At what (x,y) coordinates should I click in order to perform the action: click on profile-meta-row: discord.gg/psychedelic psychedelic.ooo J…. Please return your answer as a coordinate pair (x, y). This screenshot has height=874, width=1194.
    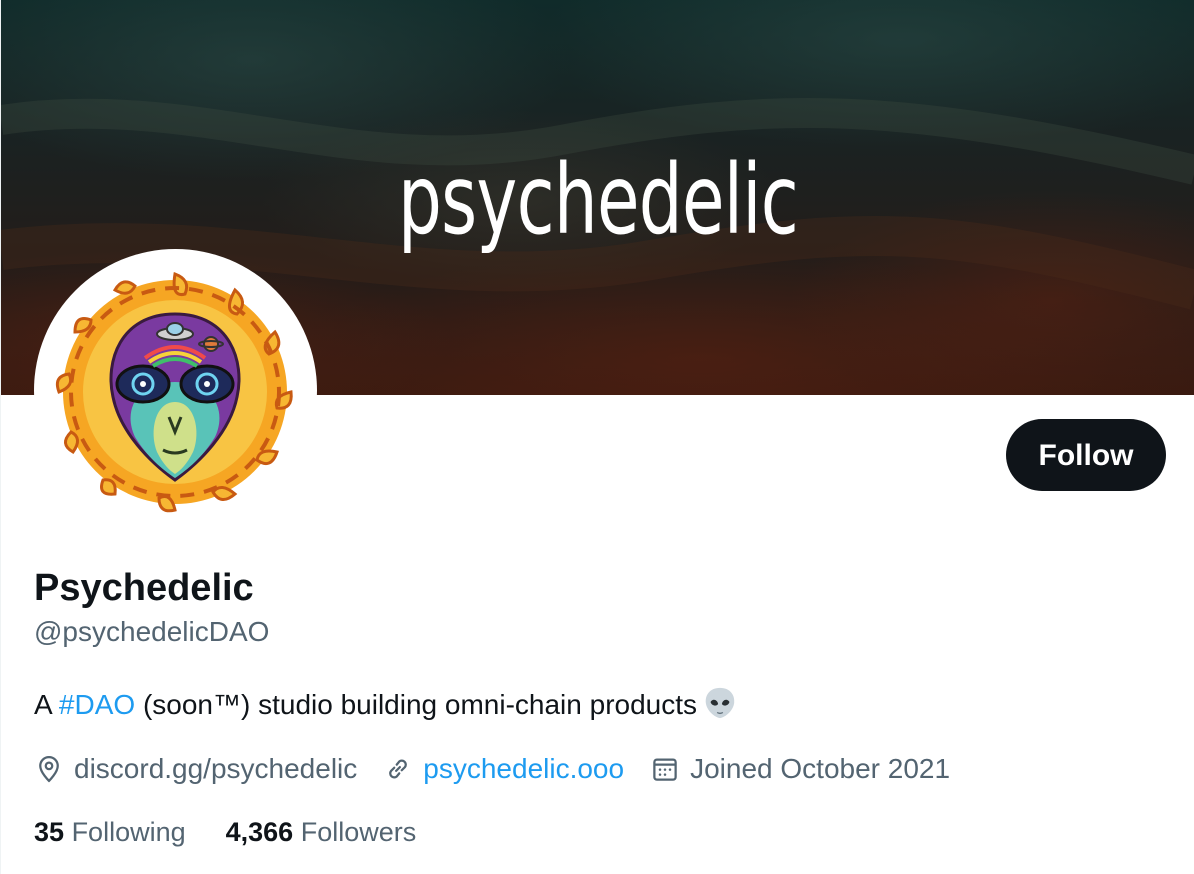
    Looking at the image, I should click on (505, 769).